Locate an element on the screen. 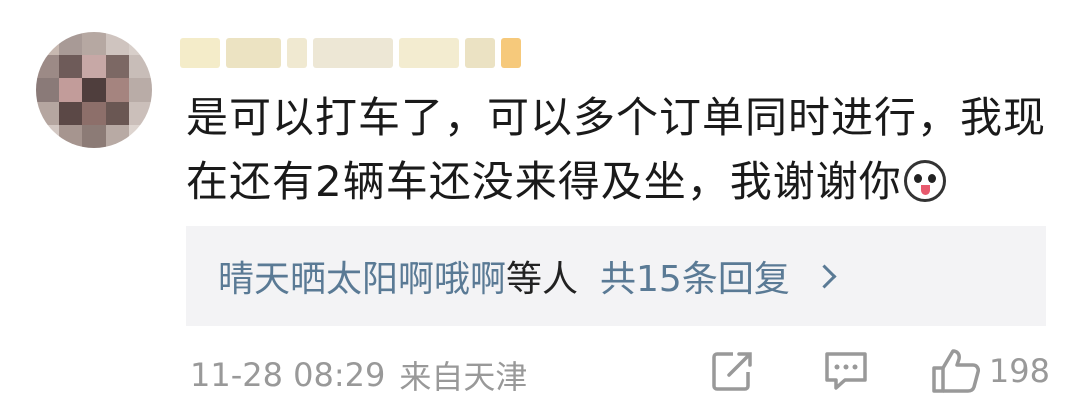 The width and height of the screenshot is (1080, 414). comment-location: 来自天津 is located at coordinates (463, 377).